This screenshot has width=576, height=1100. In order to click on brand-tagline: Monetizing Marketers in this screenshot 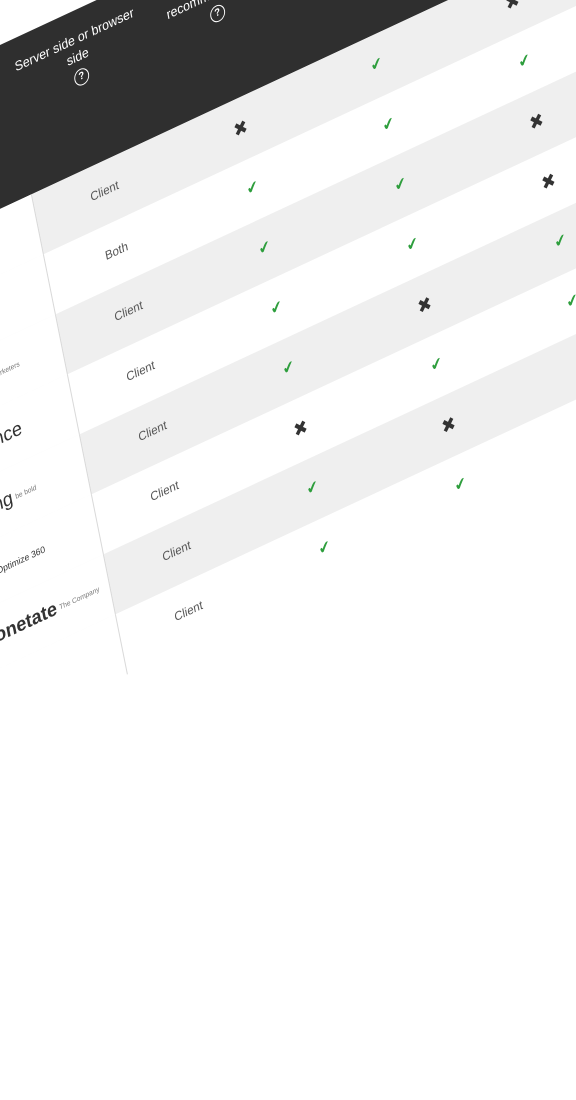, I will do `click(10, 377)`.